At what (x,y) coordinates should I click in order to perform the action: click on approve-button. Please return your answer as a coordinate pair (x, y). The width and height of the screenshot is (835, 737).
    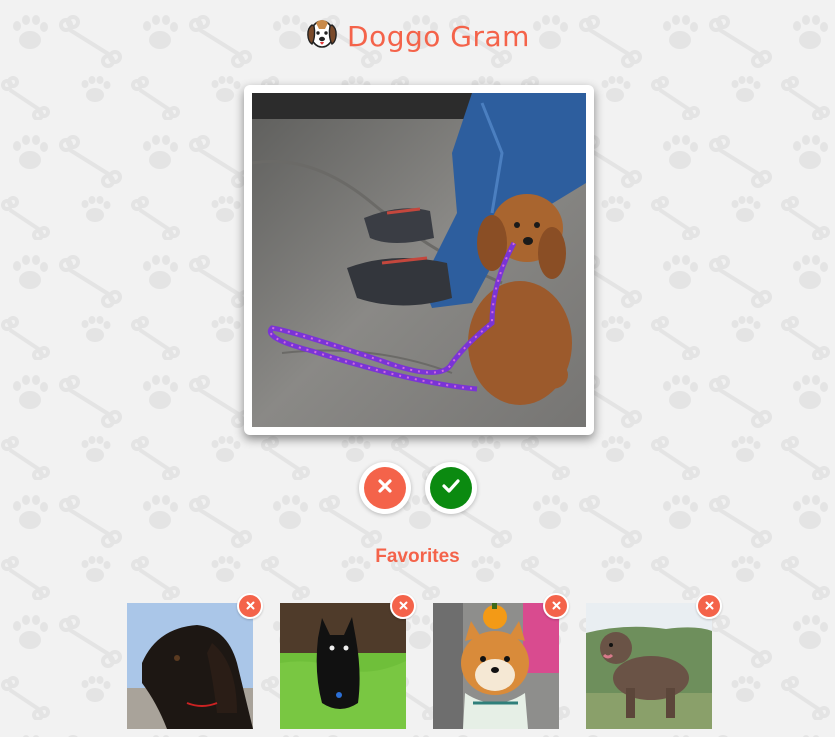
    Looking at the image, I should click on (451, 488).